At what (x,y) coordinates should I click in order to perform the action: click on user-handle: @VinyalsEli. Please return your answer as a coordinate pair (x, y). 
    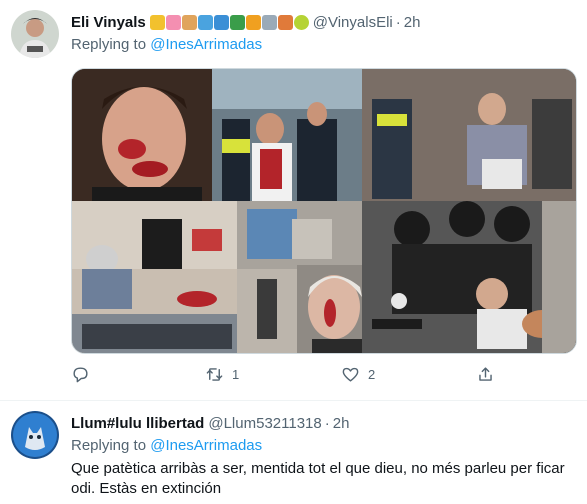
    Looking at the image, I should click on (353, 22).